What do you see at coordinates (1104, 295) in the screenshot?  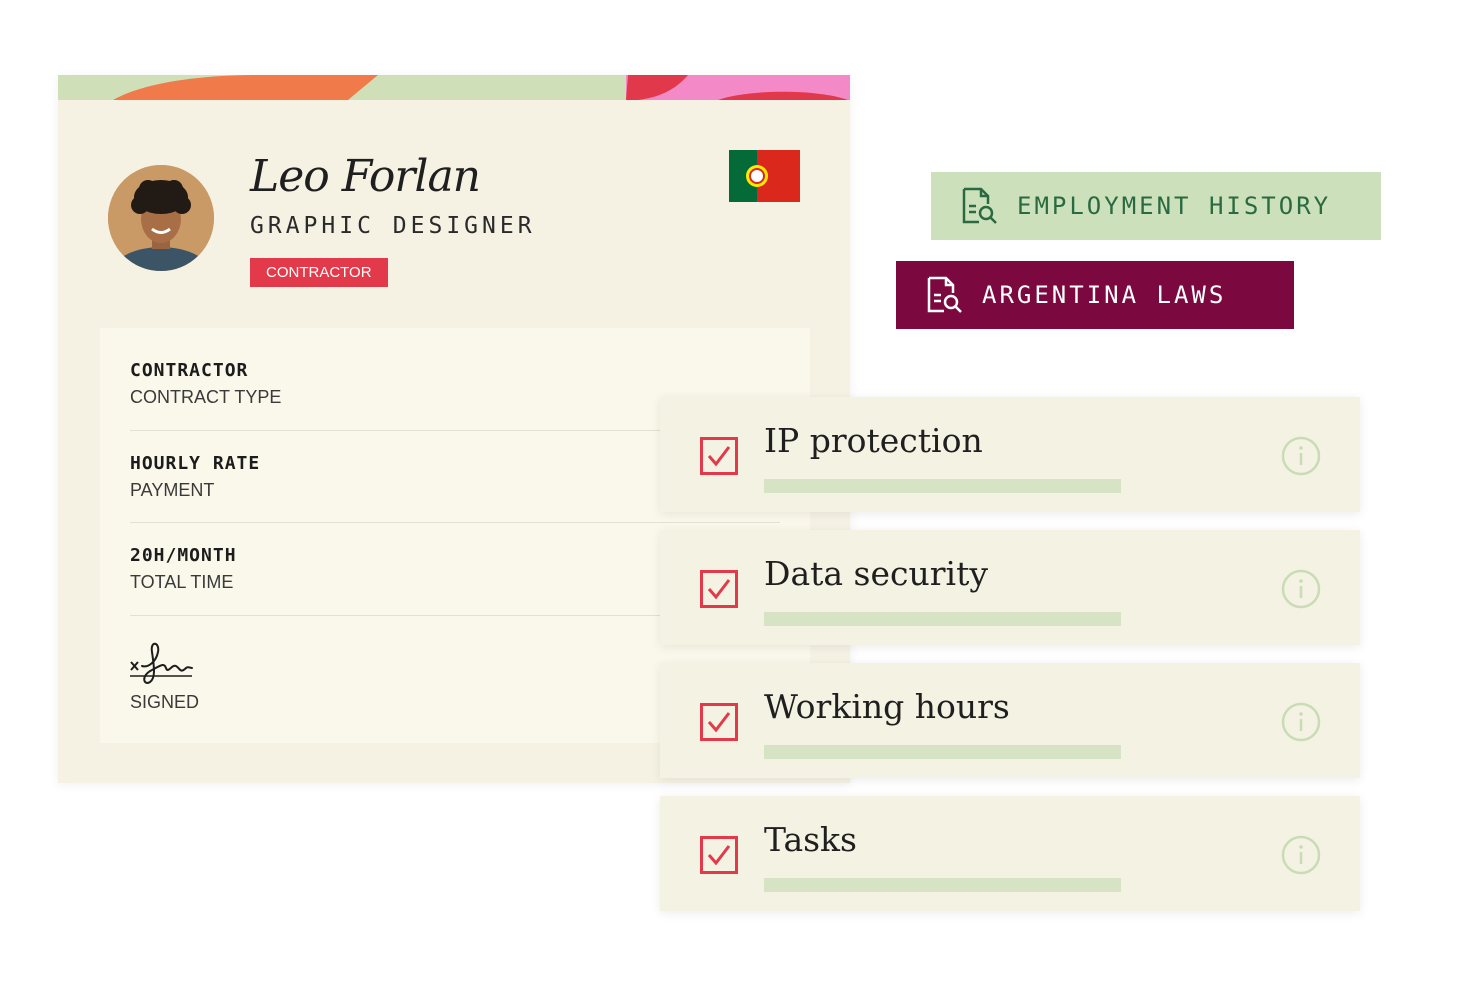 I see `argentina-laws-label: ARGENTINA LAWS` at bounding box center [1104, 295].